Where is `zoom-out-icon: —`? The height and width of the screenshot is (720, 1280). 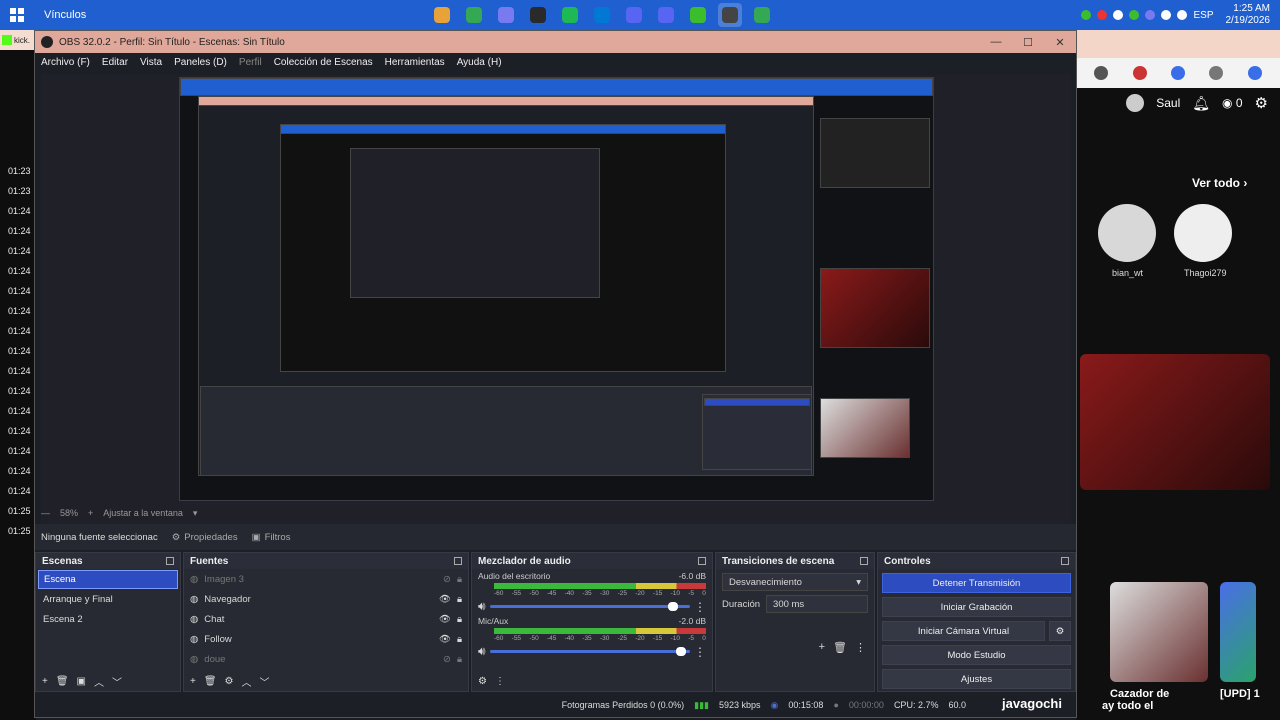 zoom-out-icon: — is located at coordinates (45, 513).